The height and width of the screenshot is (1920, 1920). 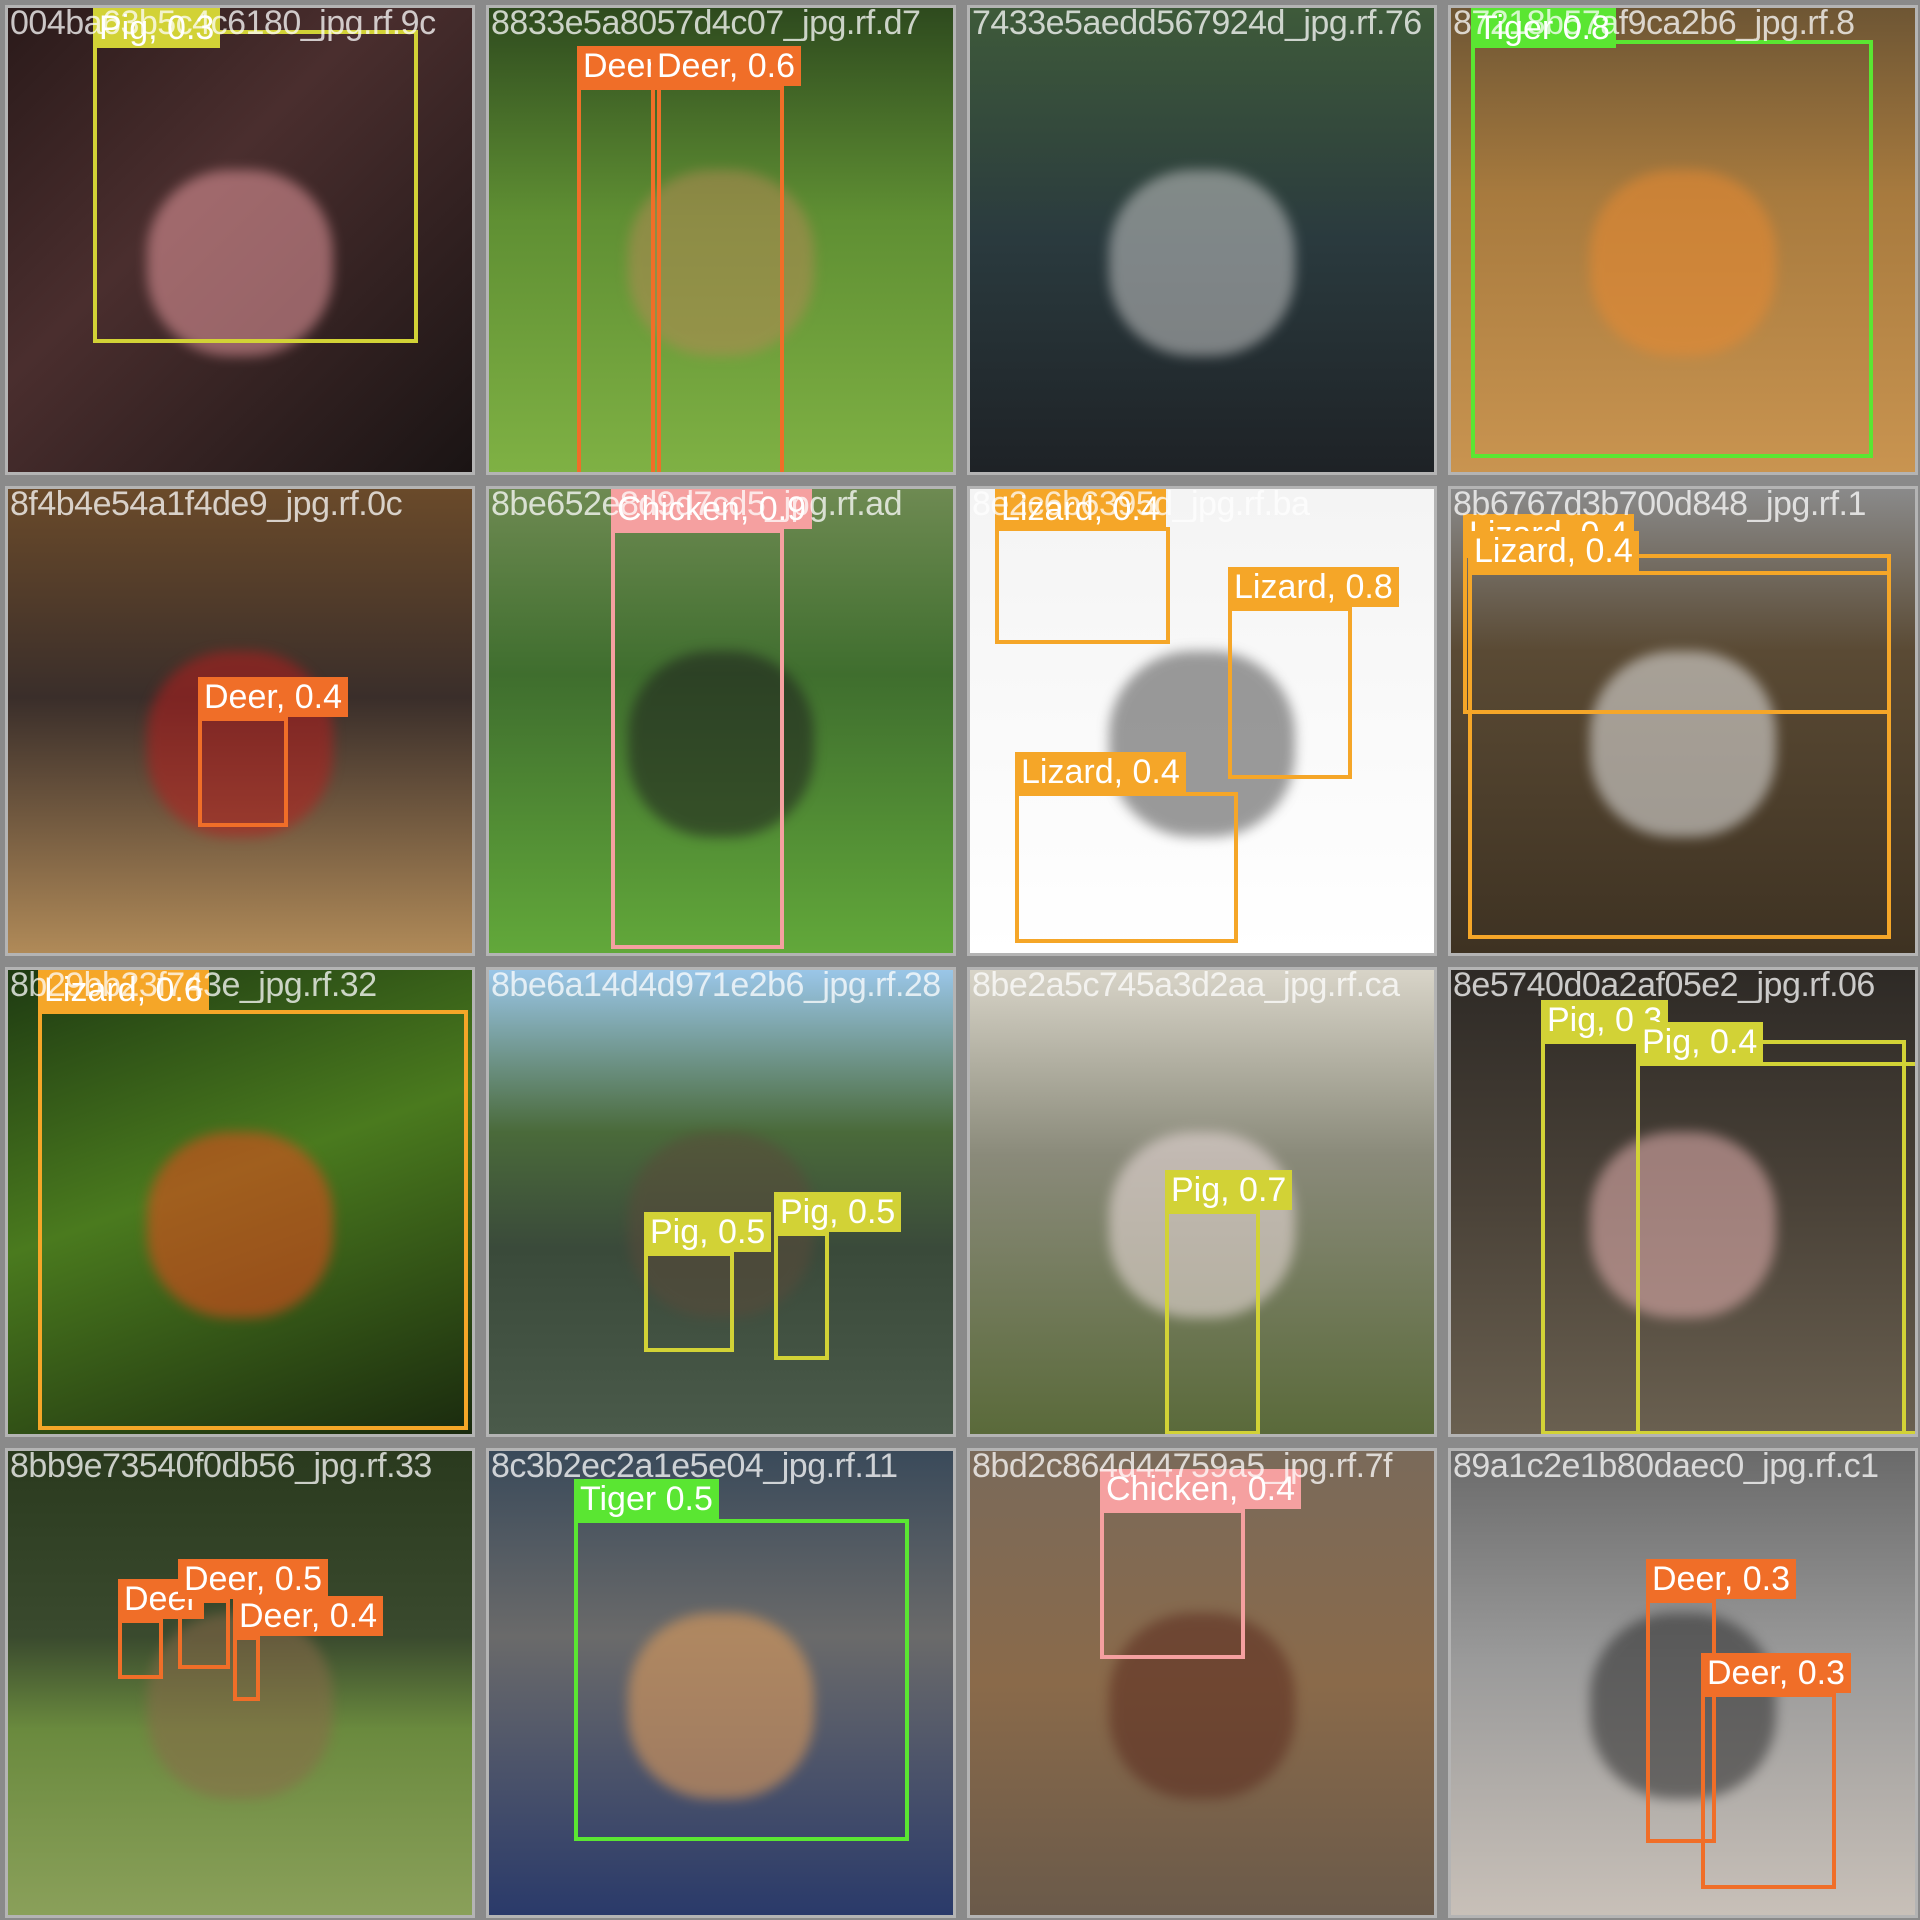 I want to click on filename-label: 8be6a14d4d971e2b6_jpg.rf.28, so click(x=716, y=985).